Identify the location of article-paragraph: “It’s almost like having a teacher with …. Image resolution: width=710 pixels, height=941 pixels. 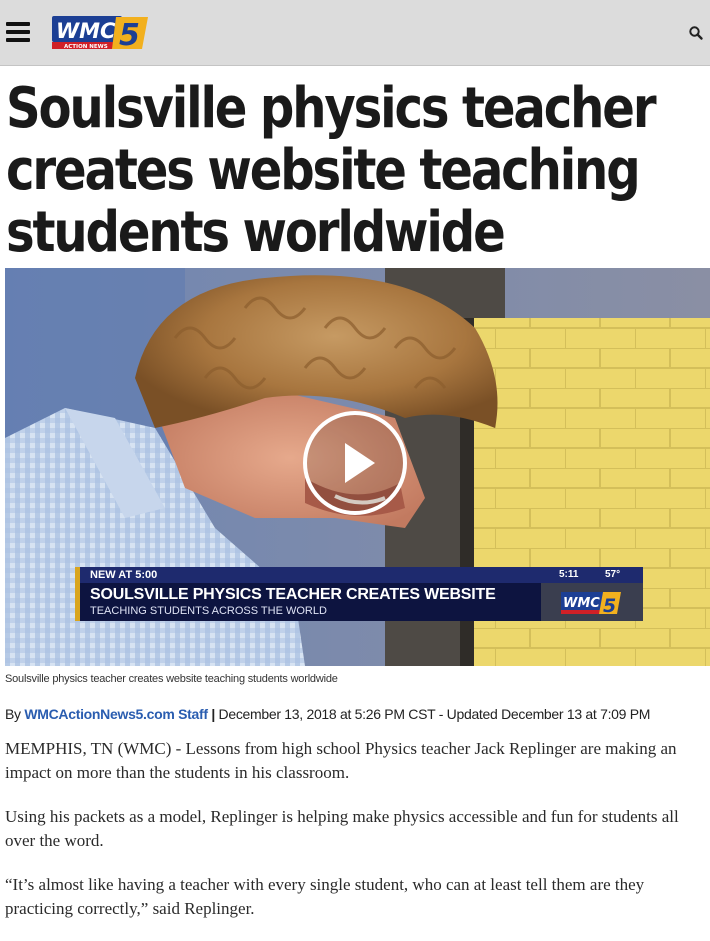
(325, 896).